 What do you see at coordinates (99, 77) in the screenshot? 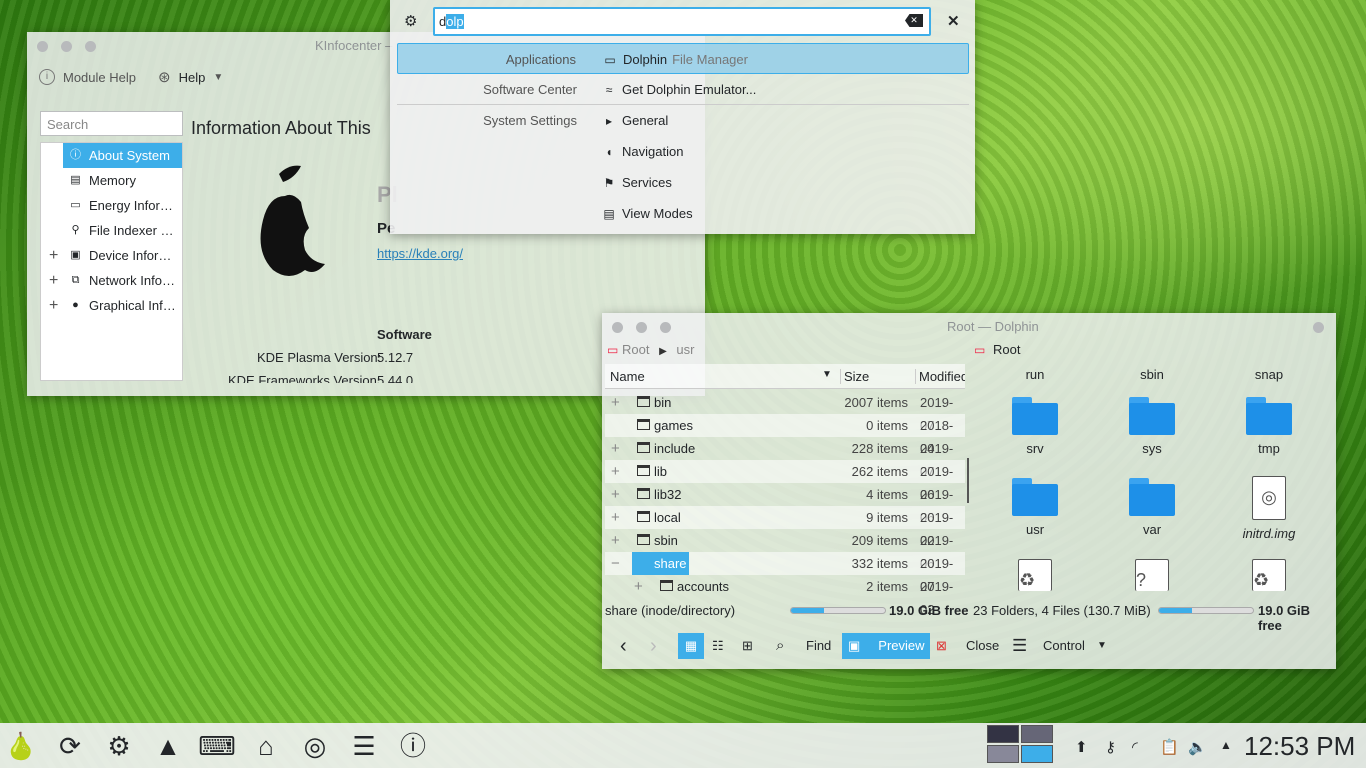
I see `module-help-button: Module Help` at bounding box center [99, 77].